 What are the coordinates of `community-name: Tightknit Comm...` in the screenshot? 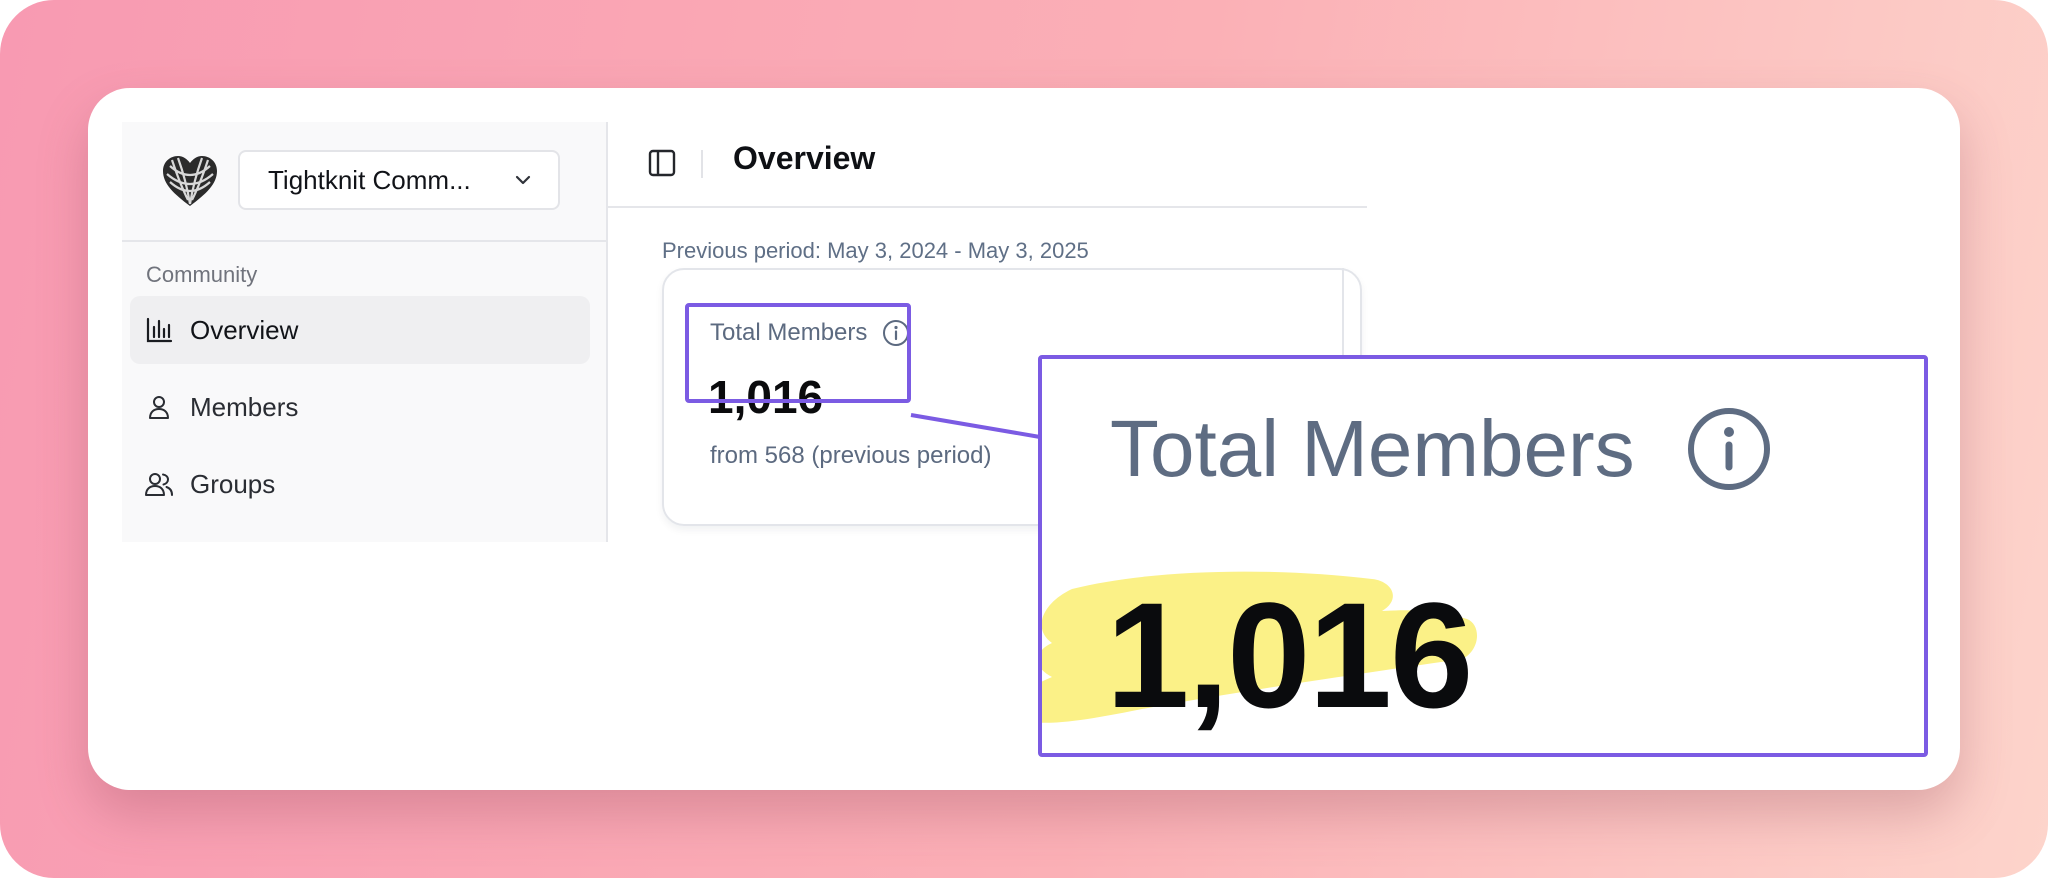 It's located at (369, 179).